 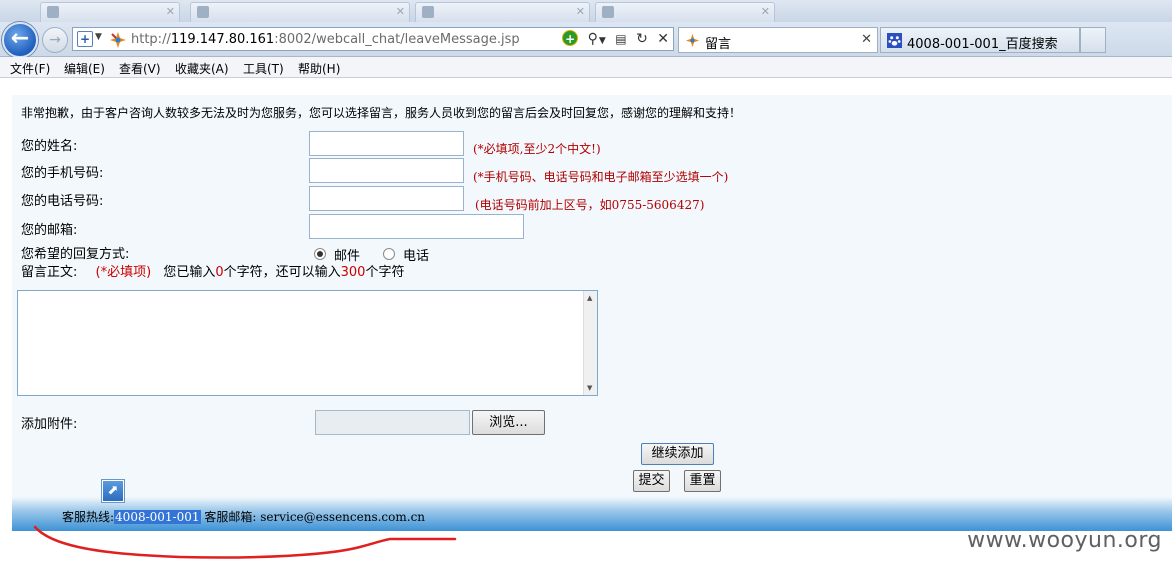 I want to click on tab-leave-message: 留言 ✕, so click(x=778, y=40).